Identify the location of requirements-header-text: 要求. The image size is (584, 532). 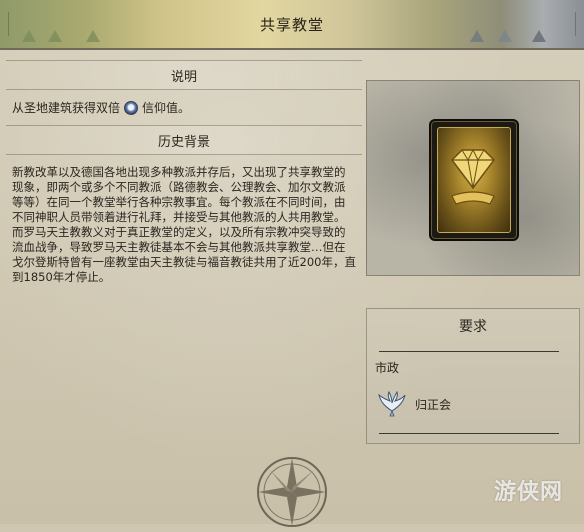
(473, 327).